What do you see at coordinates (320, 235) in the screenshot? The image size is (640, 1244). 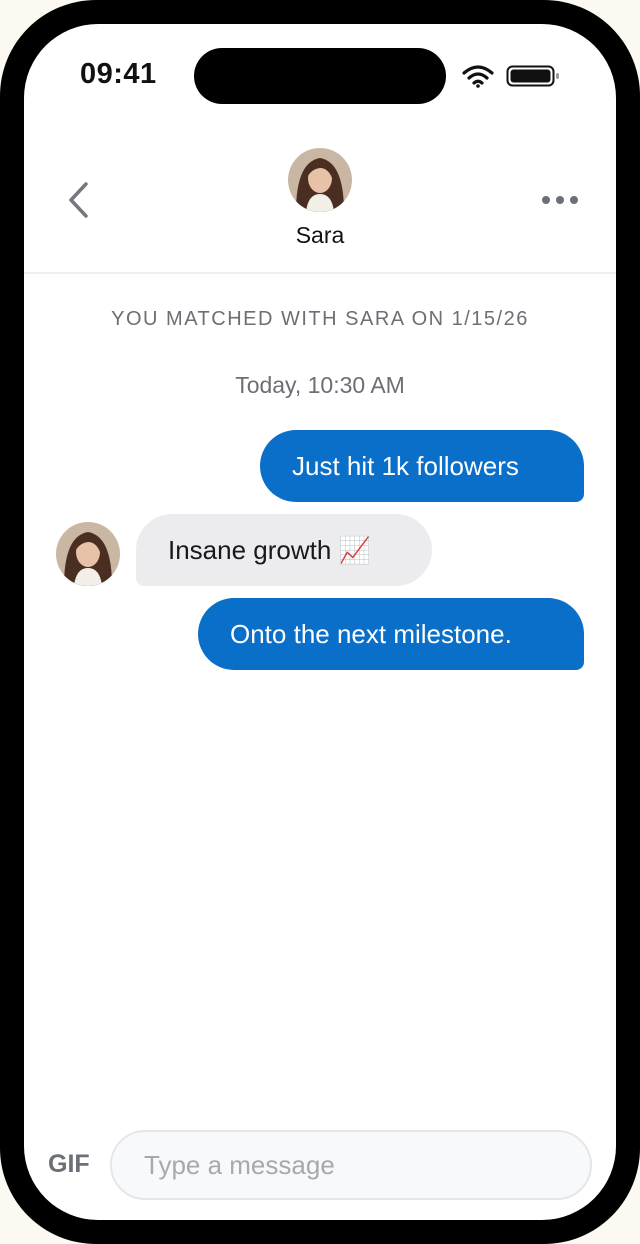 I see `contact-name: Sara` at bounding box center [320, 235].